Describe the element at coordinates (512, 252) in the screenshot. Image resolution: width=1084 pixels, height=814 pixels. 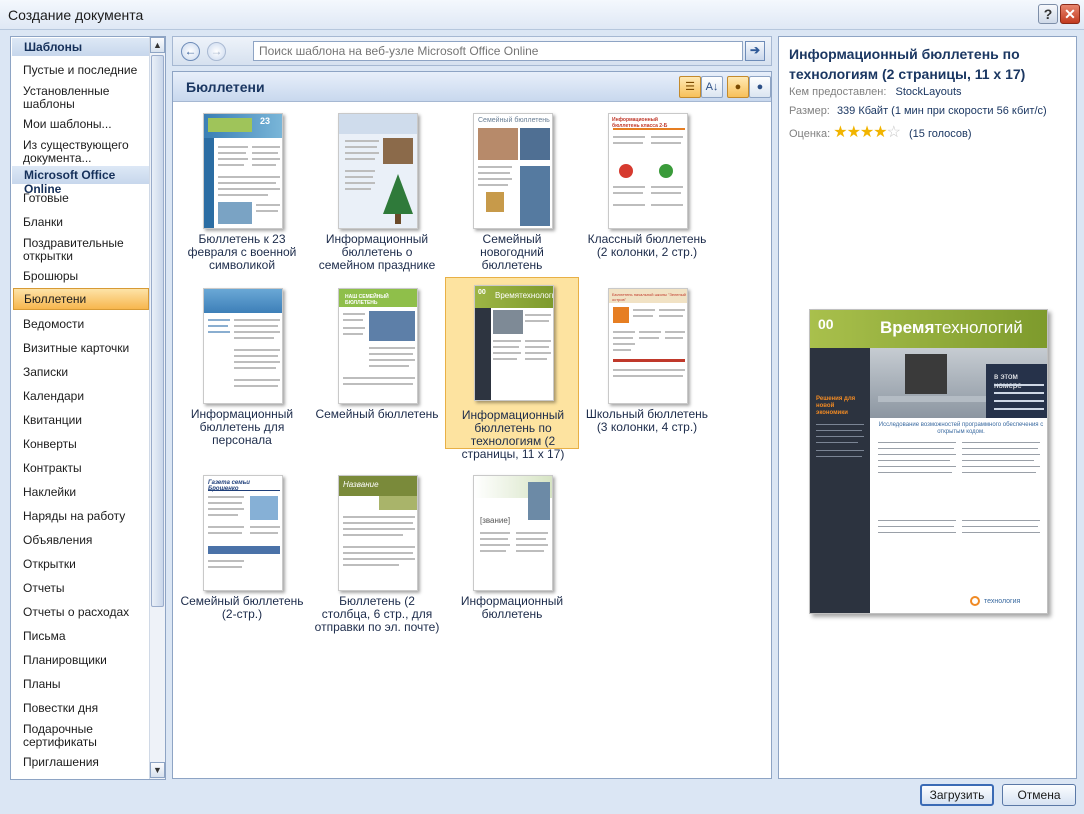
I see `template-label: Семейный новогодний бюллетень` at that location.